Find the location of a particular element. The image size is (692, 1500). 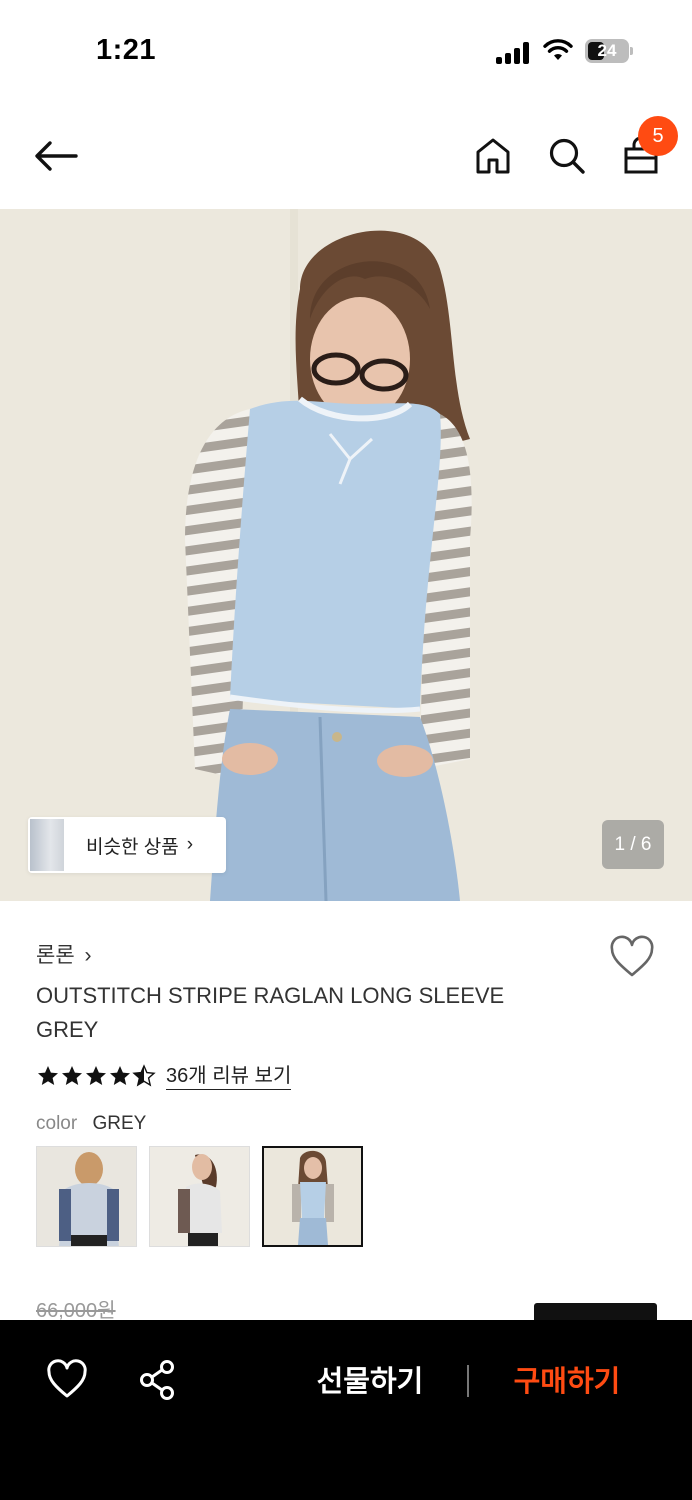

bottom-wishlist-button is located at coordinates (67, 1380).